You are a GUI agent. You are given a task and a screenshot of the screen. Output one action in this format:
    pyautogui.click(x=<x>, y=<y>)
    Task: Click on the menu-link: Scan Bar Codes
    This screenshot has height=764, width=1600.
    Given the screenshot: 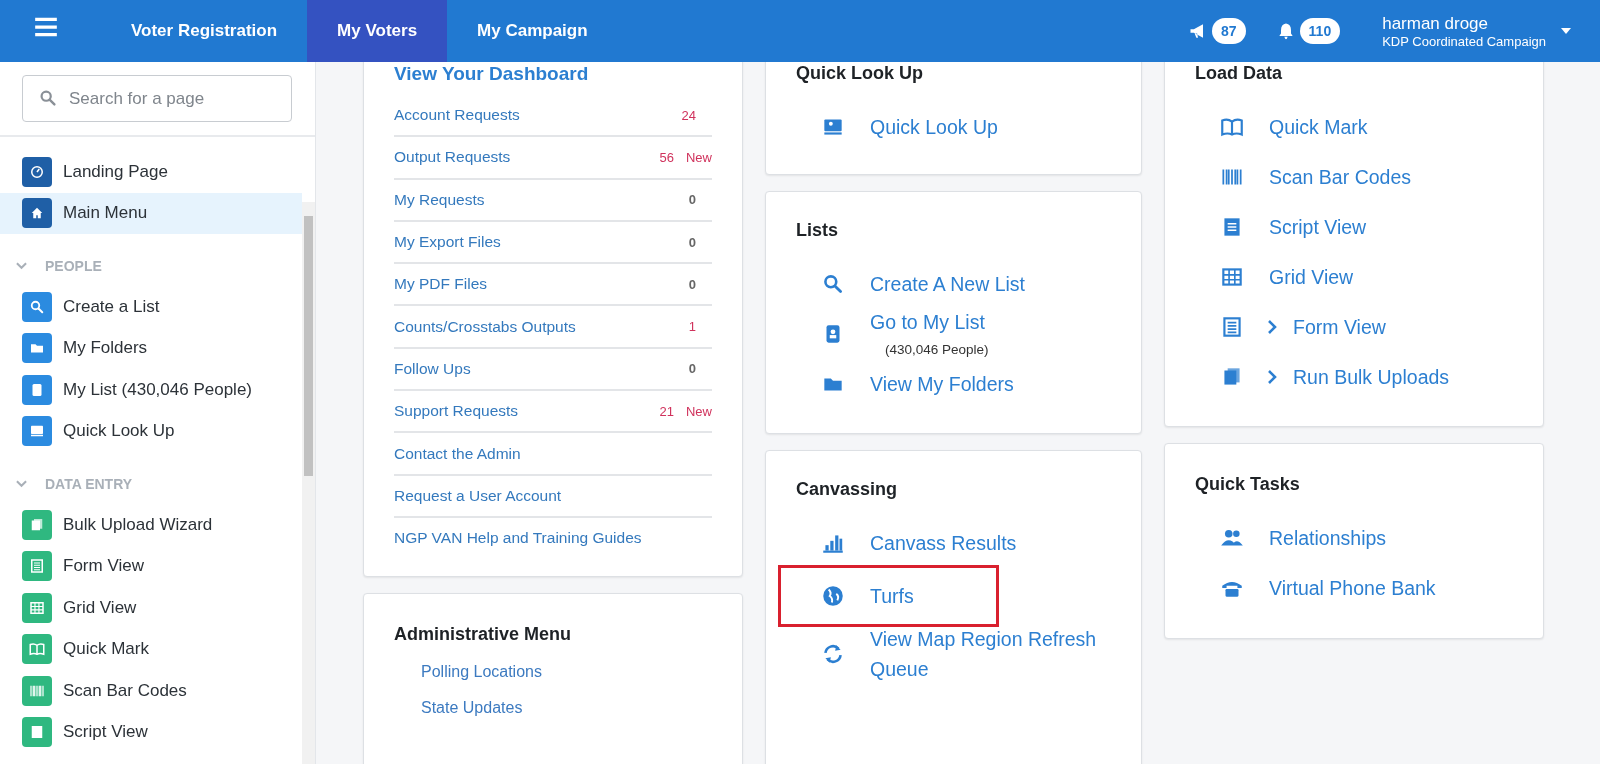 What is the action you would take?
    pyautogui.click(x=1340, y=177)
    